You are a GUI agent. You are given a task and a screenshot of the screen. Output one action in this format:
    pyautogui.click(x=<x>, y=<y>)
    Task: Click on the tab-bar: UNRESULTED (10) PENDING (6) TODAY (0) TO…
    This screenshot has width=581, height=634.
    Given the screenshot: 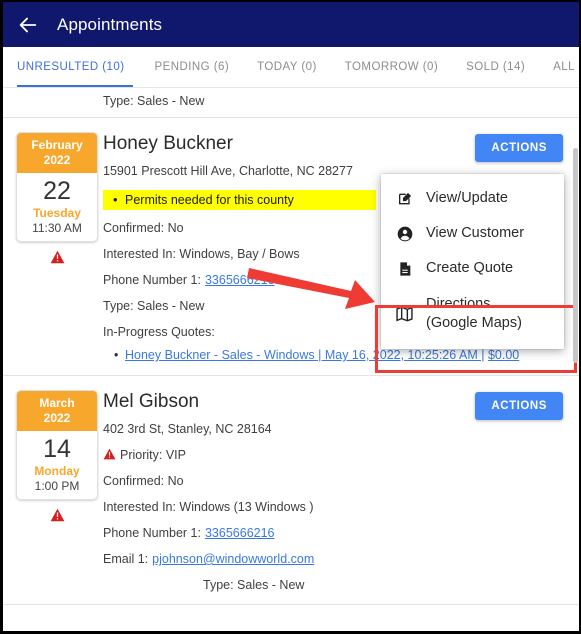 What is the action you would take?
    pyautogui.click(x=291, y=67)
    